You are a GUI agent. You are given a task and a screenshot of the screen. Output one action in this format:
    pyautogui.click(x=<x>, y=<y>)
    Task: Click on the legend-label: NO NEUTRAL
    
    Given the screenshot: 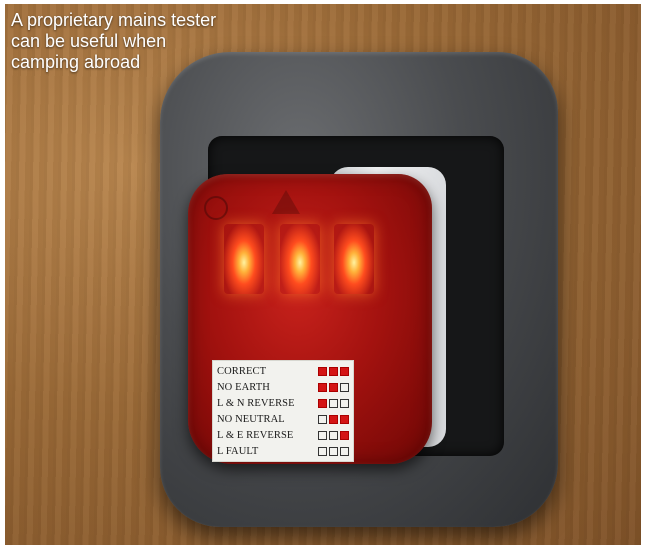 What is the action you would take?
    pyautogui.click(x=251, y=419)
    